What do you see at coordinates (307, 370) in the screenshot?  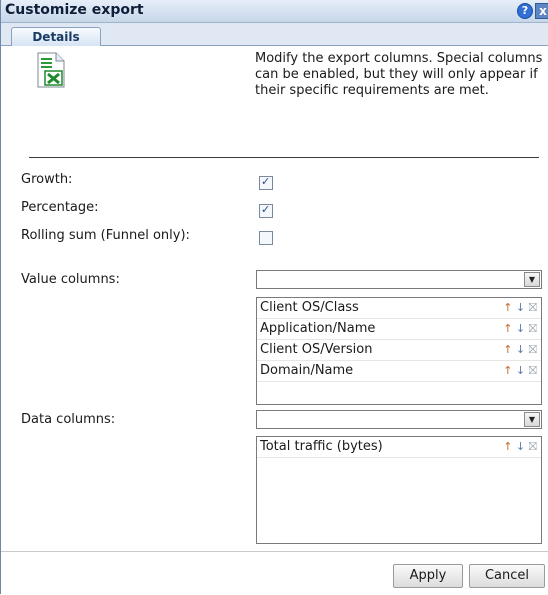 I see `list-item-label: Domain/Name` at bounding box center [307, 370].